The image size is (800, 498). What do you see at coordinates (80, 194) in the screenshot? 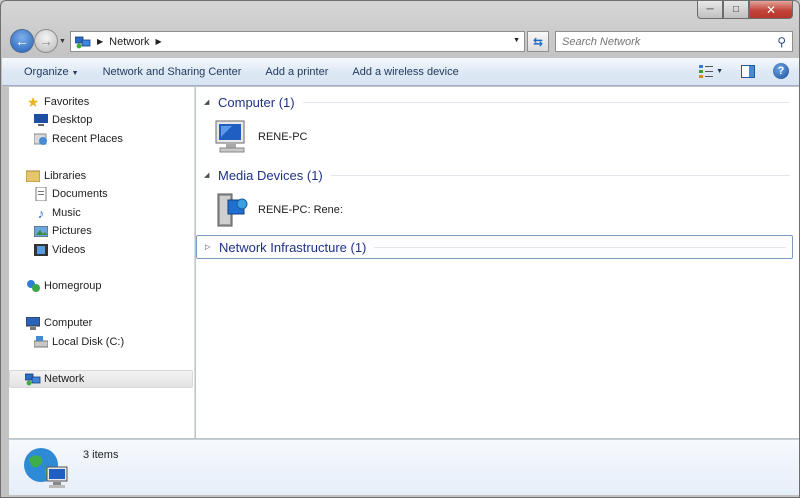
I see `nav-documents-label: Documents` at bounding box center [80, 194].